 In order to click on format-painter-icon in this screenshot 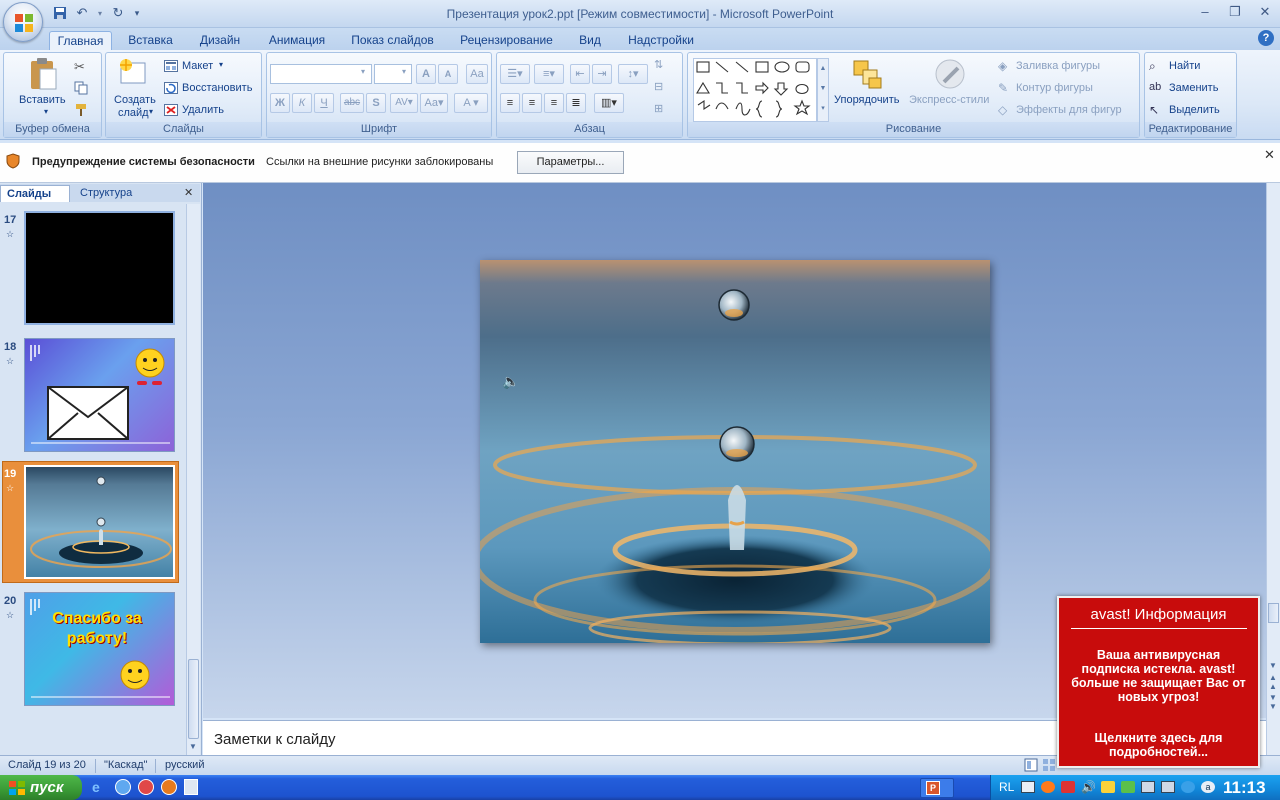, I will do `click(81, 110)`.